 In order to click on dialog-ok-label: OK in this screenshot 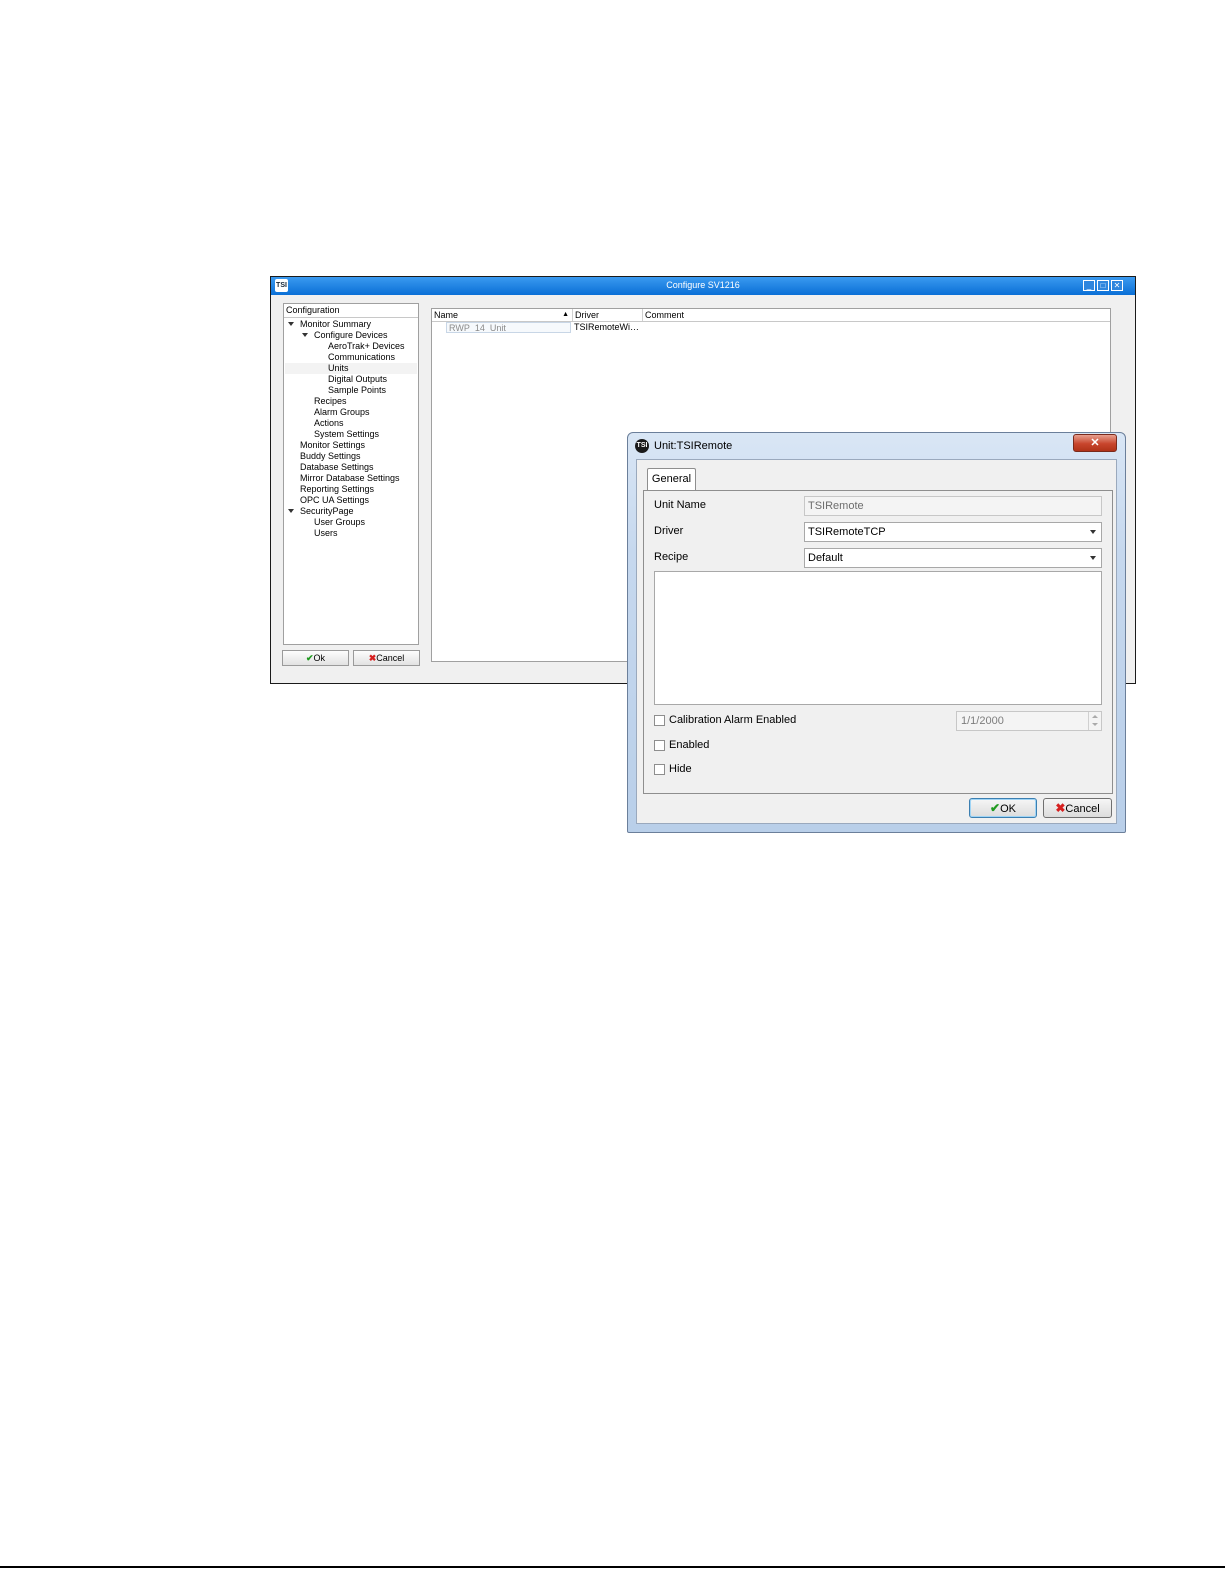, I will do `click(1008, 809)`.